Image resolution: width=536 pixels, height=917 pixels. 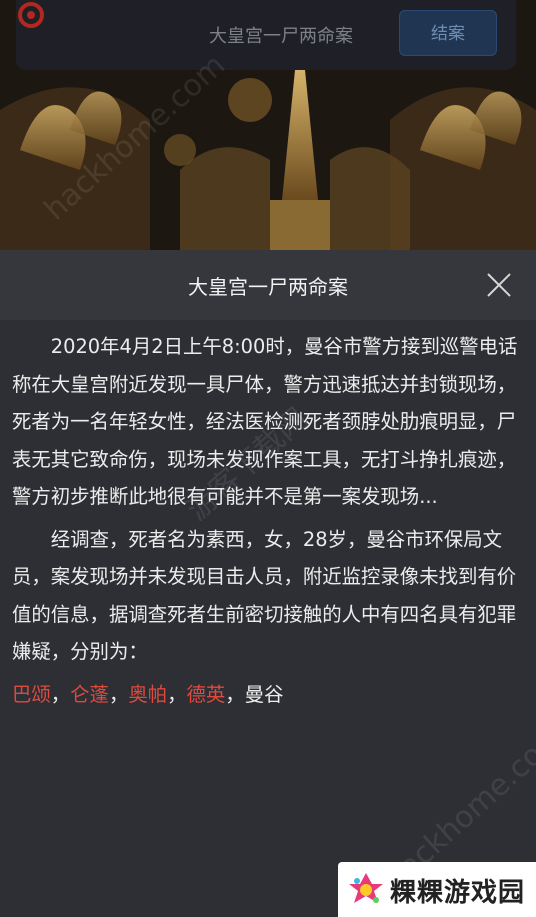 I want to click on close-icon, so click(x=499, y=285).